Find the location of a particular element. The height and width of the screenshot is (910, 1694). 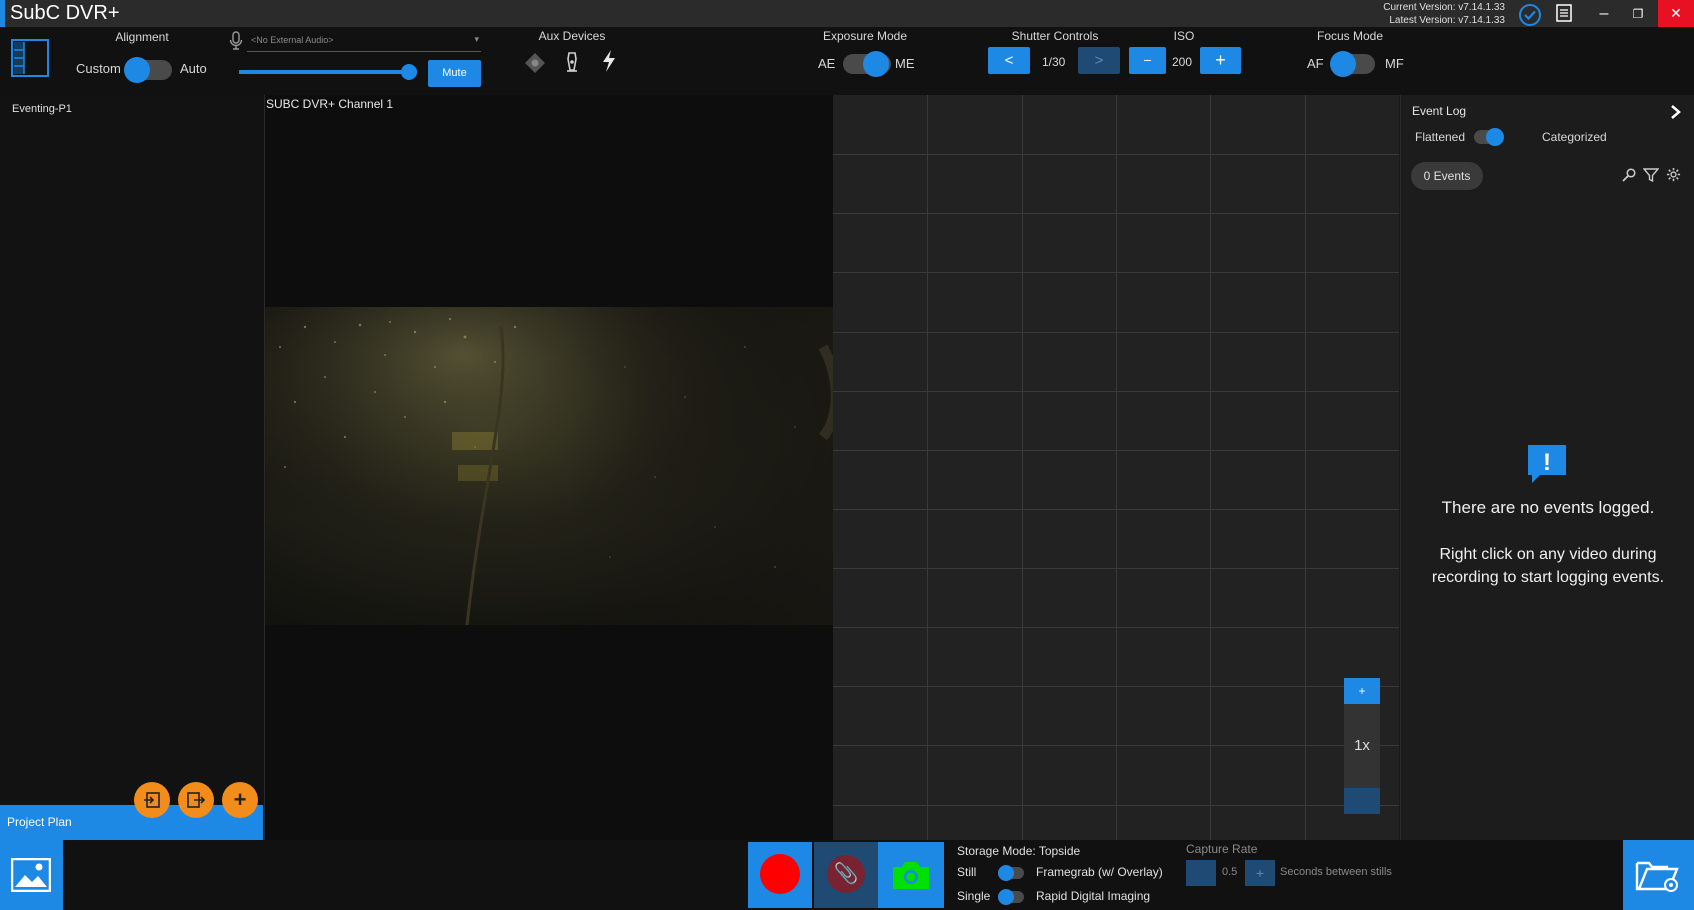

record-dot-icon is located at coordinates (780, 874).